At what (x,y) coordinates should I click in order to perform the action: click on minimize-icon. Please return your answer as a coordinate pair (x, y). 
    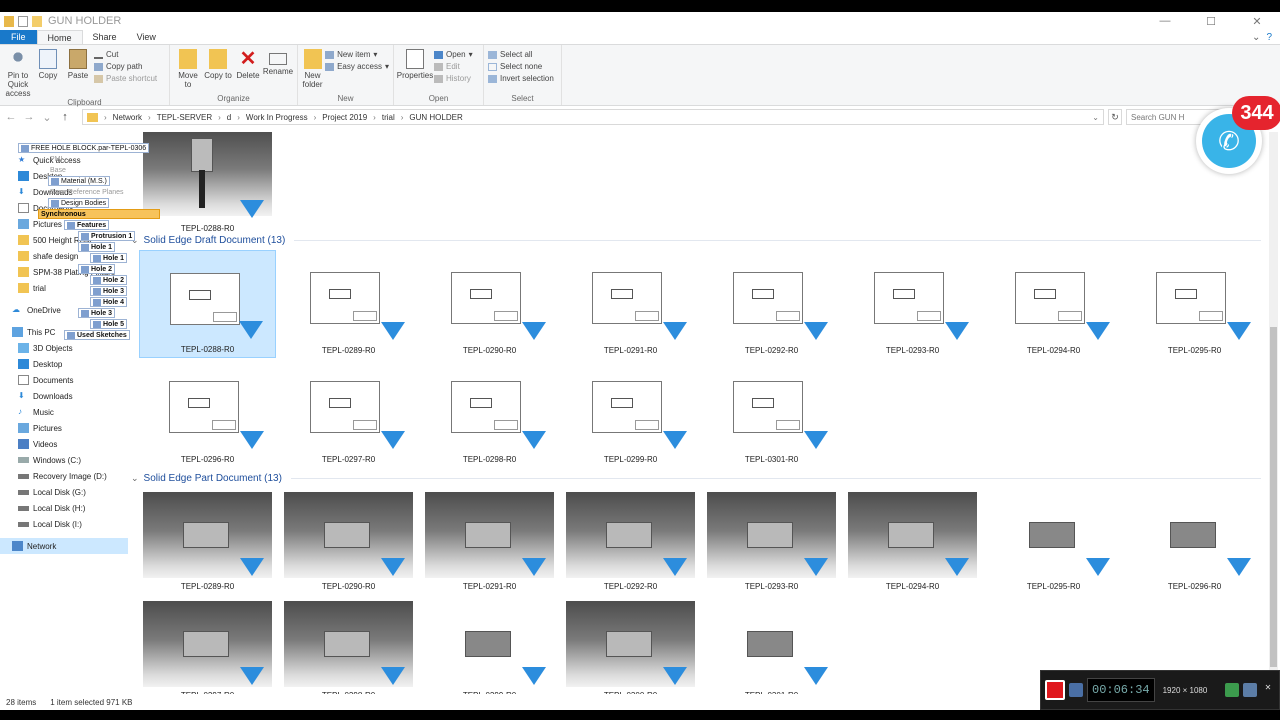
    Looking at the image, I should click on (1250, 690).